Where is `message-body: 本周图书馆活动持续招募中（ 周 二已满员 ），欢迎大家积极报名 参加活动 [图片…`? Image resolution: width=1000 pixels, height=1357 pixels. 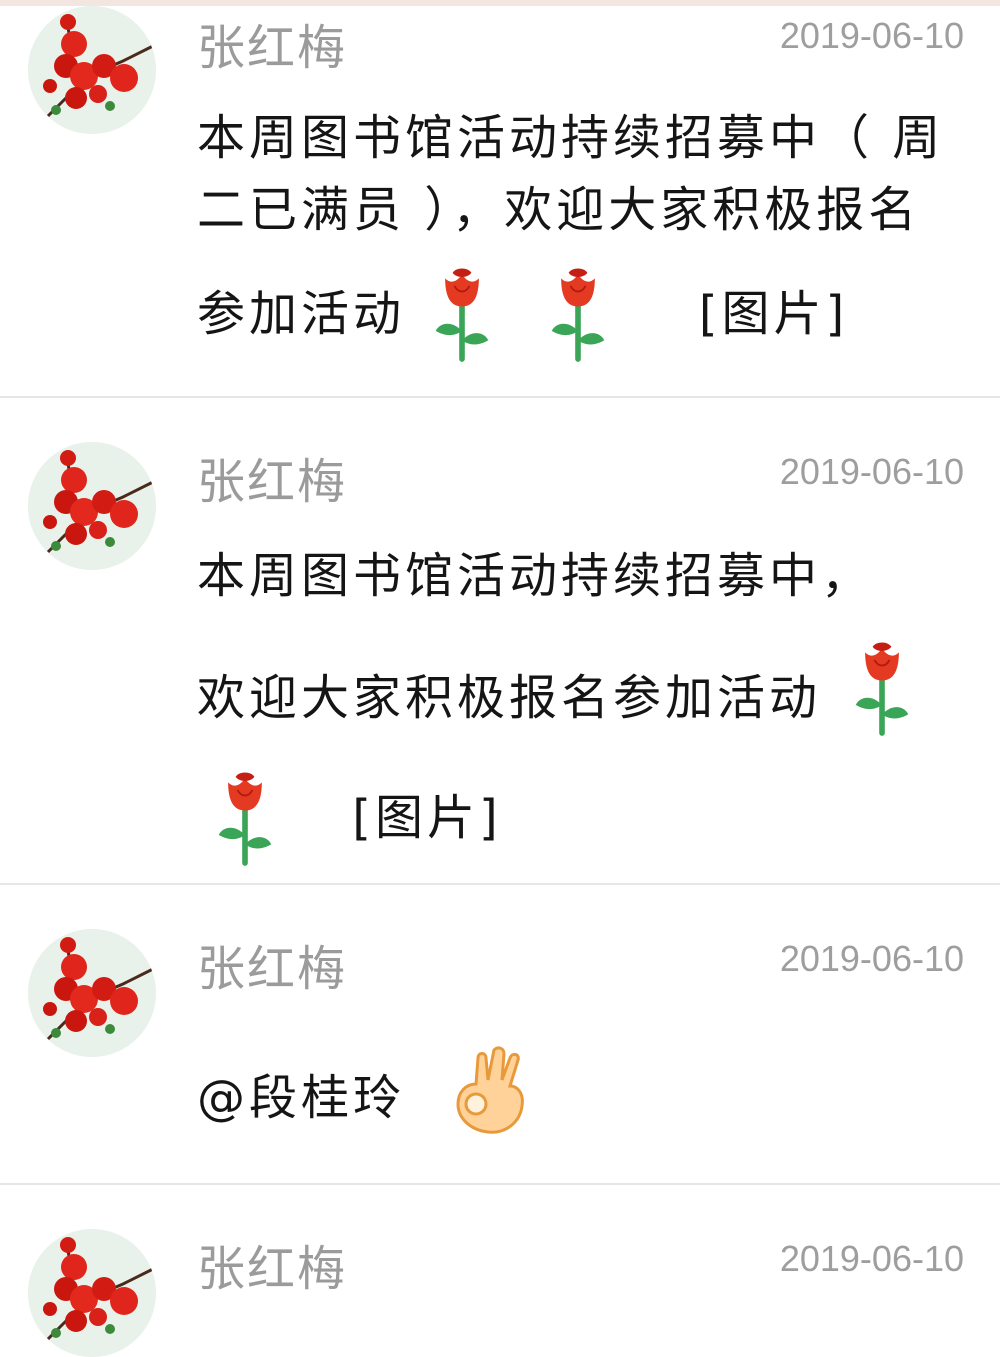
message-body: 本周图书馆活动持续招募中（ 周 二已满员 ），欢迎大家积极报名 参加活动 [图片… is located at coordinates (582, 236).